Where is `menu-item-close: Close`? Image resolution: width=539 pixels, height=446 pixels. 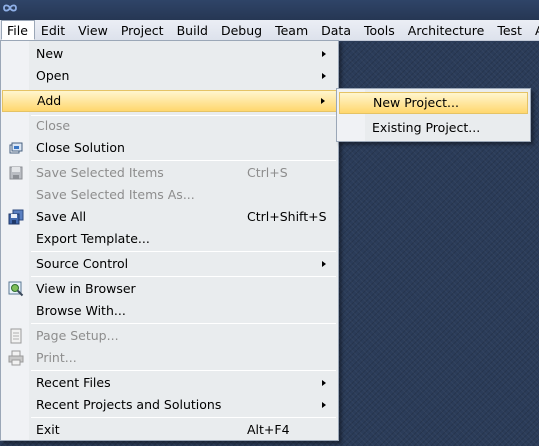
menu-item-close: Close is located at coordinates (169, 126).